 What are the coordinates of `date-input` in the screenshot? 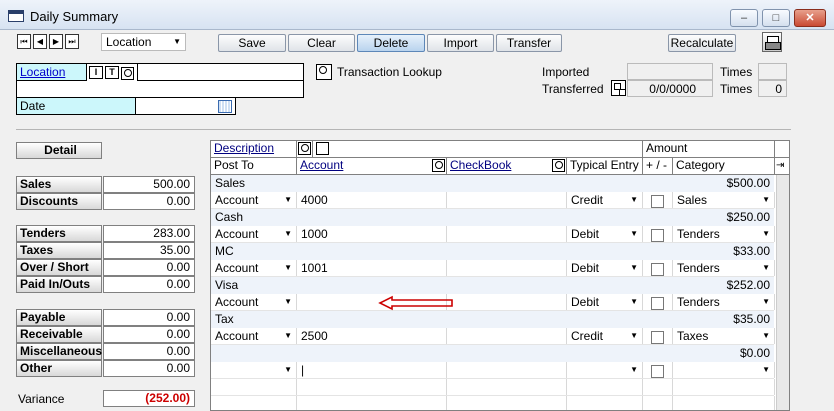 It's located at (186, 106).